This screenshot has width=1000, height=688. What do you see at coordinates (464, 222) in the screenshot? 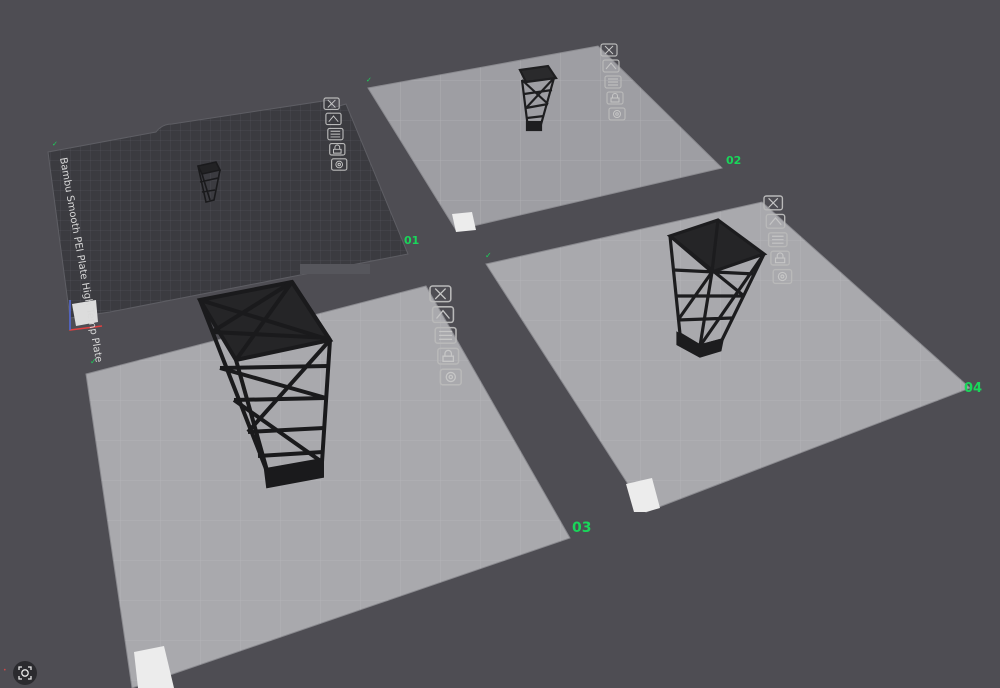
I see `plate-02-corner-logo` at bounding box center [464, 222].